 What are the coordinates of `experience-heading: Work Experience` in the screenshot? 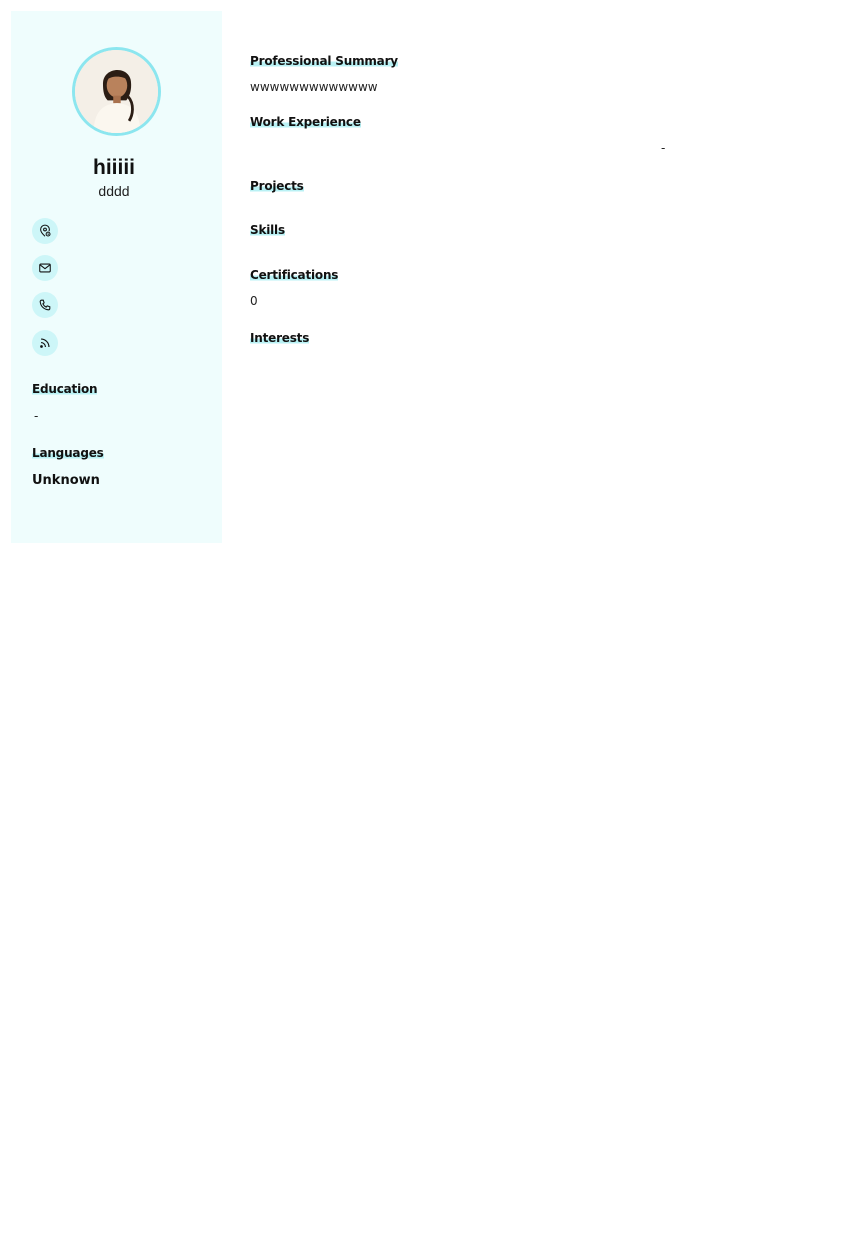 It's located at (305, 122).